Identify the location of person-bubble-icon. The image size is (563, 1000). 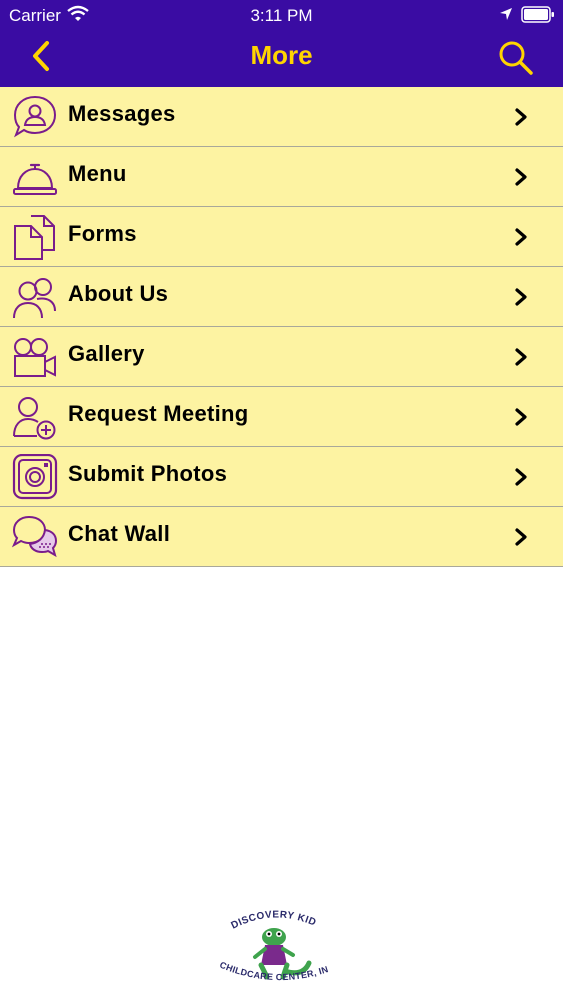
(35, 116).